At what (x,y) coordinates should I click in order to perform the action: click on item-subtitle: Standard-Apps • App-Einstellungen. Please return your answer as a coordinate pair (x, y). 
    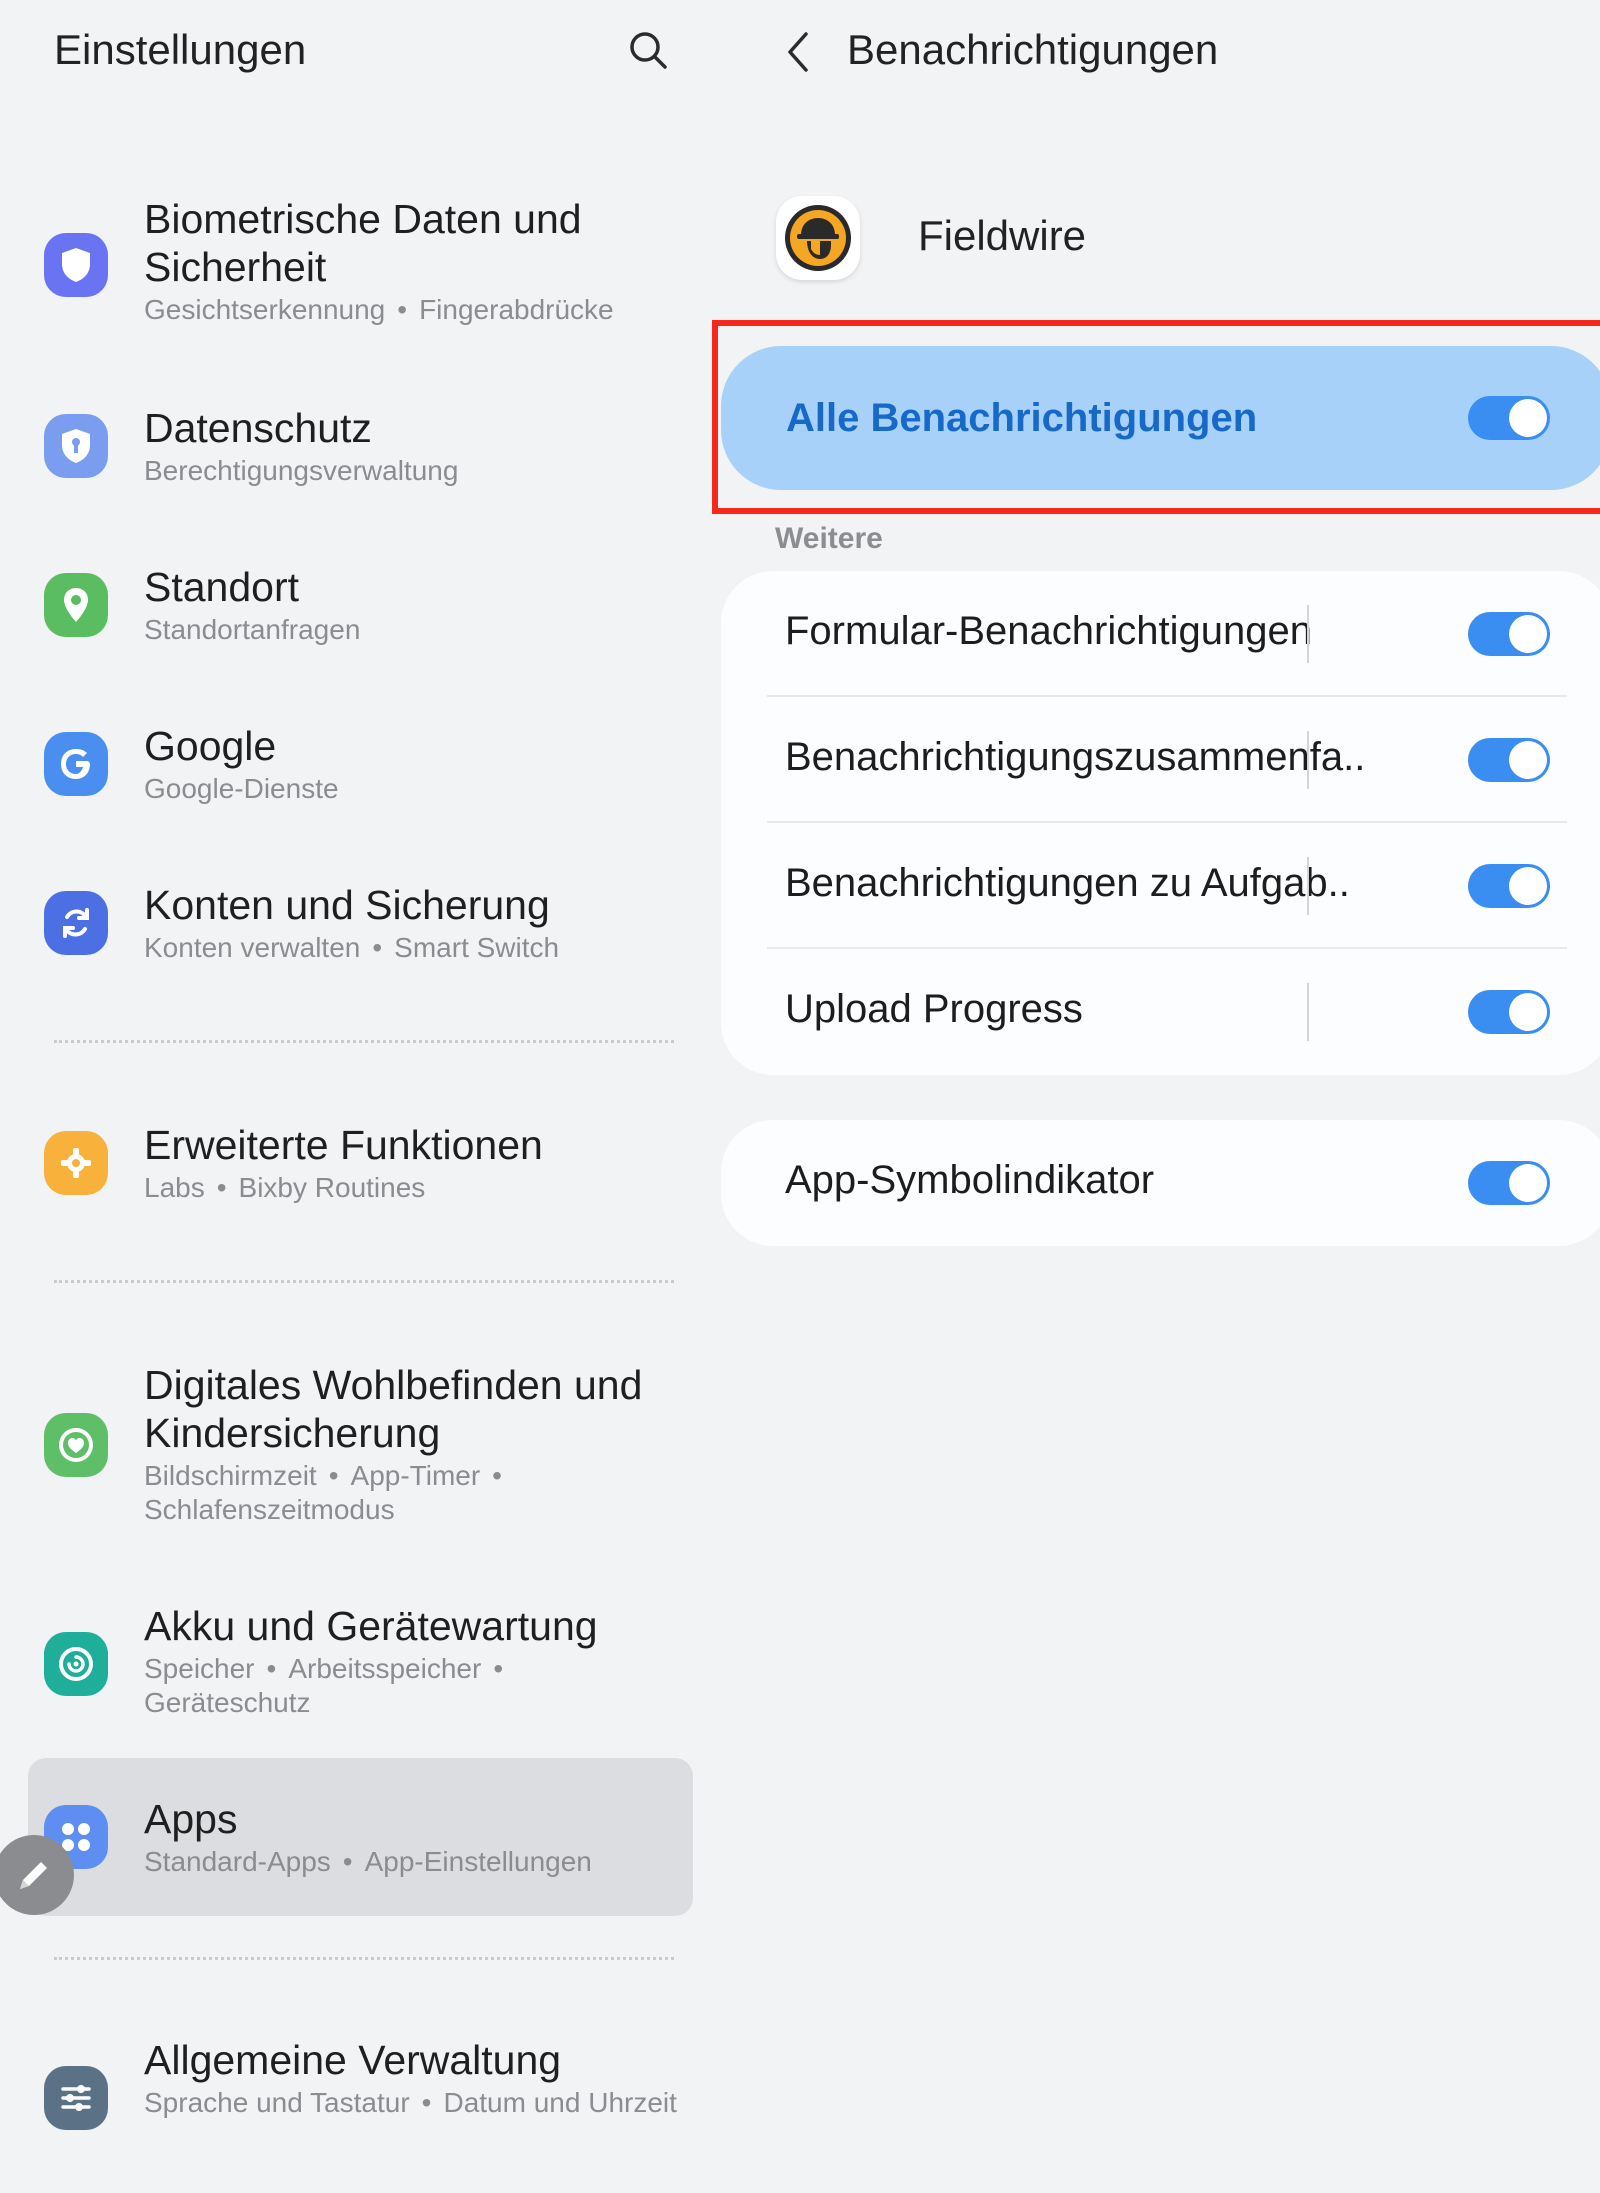
    Looking at the image, I should click on (368, 1861).